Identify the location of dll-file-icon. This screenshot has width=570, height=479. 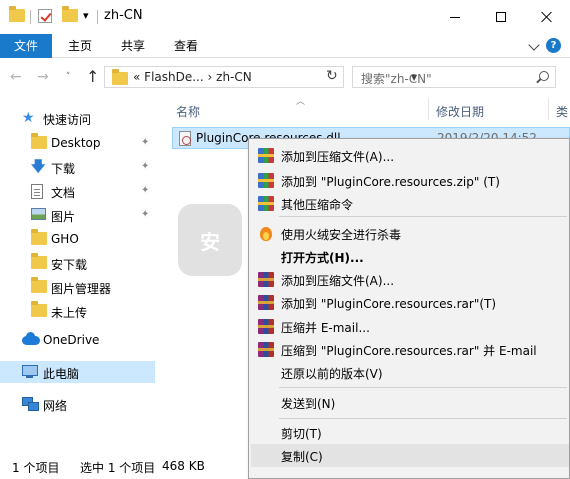
(185, 138).